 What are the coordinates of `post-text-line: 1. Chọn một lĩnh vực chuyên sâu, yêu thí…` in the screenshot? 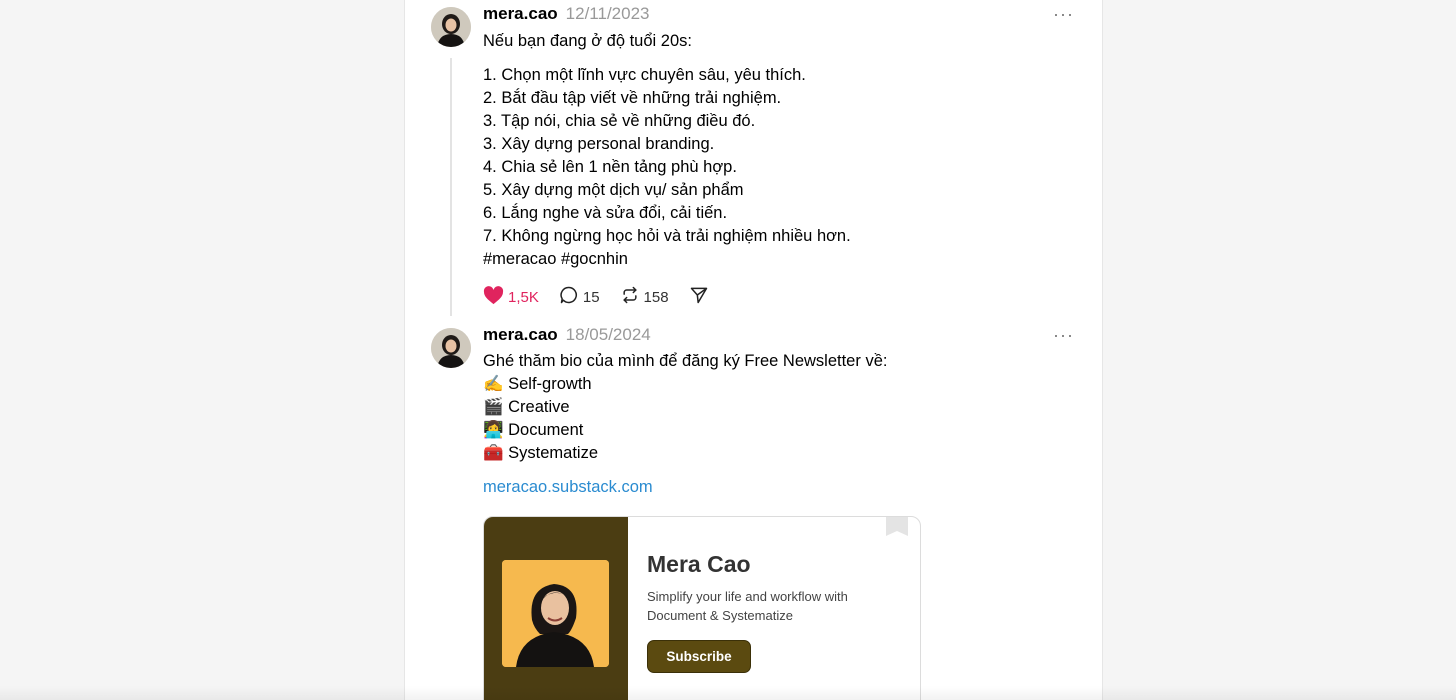 It's located at (644, 75).